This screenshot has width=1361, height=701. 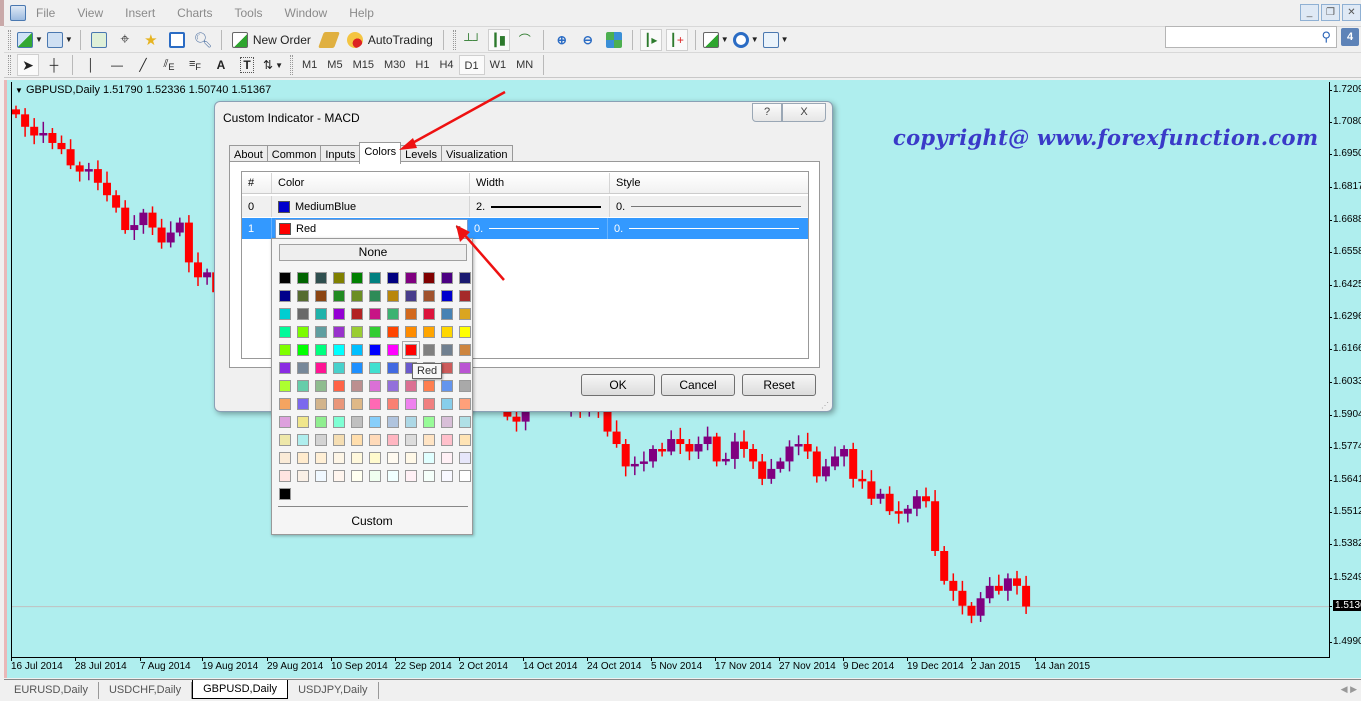 I want to click on timeframe-m15: M15, so click(x=363, y=65).